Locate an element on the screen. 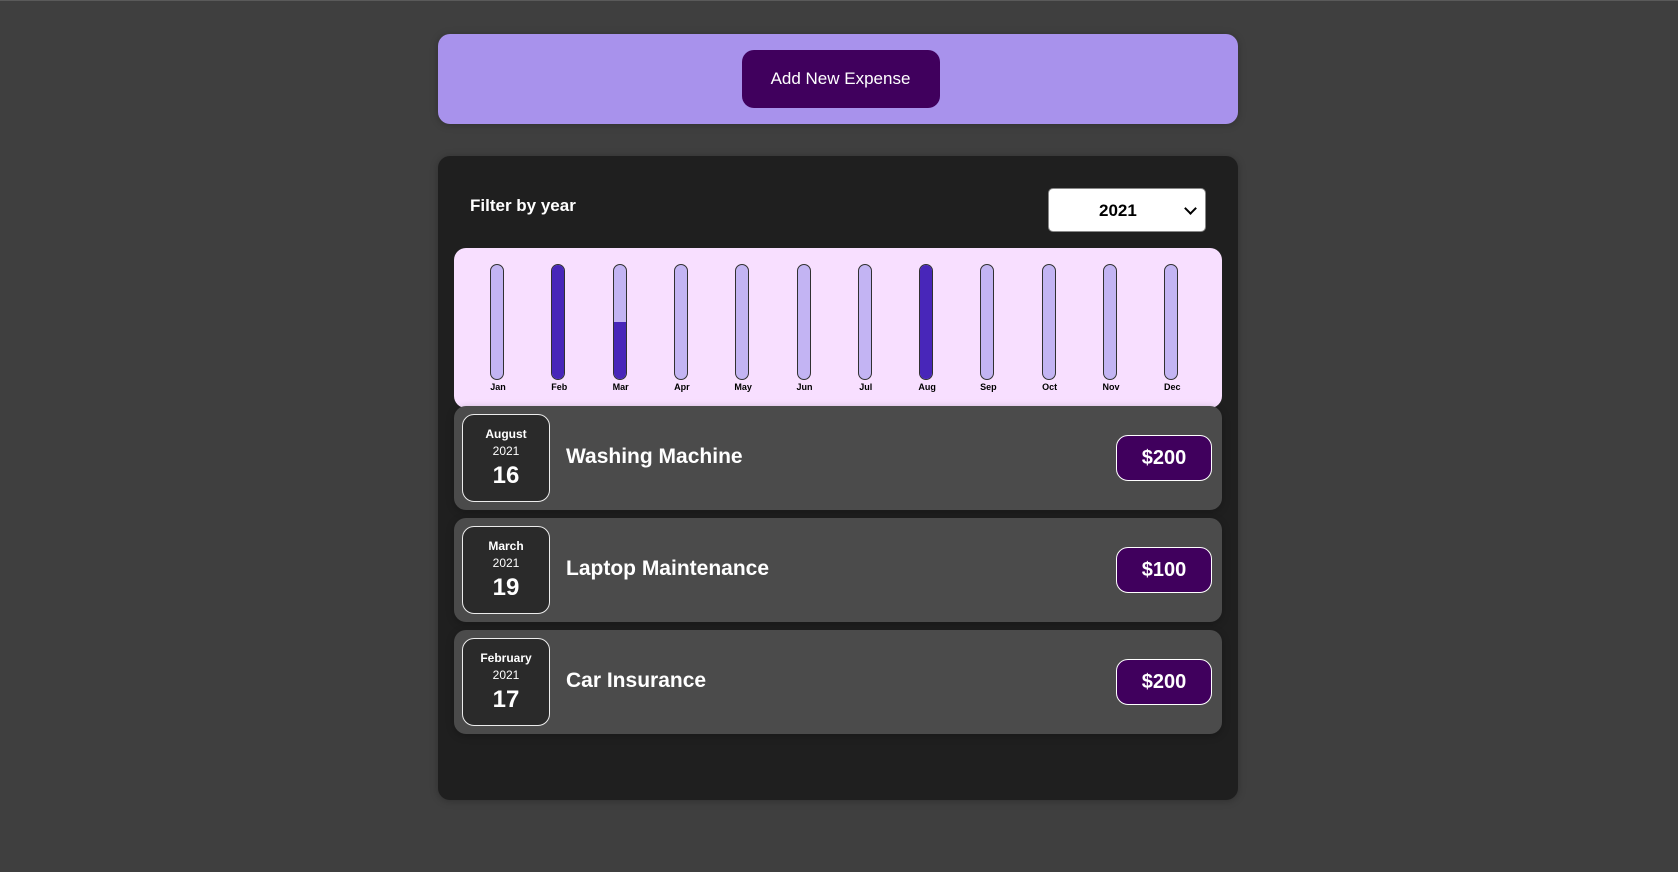 This screenshot has width=1678, height=872. chart-bar-label: Oct is located at coordinates (1050, 387).